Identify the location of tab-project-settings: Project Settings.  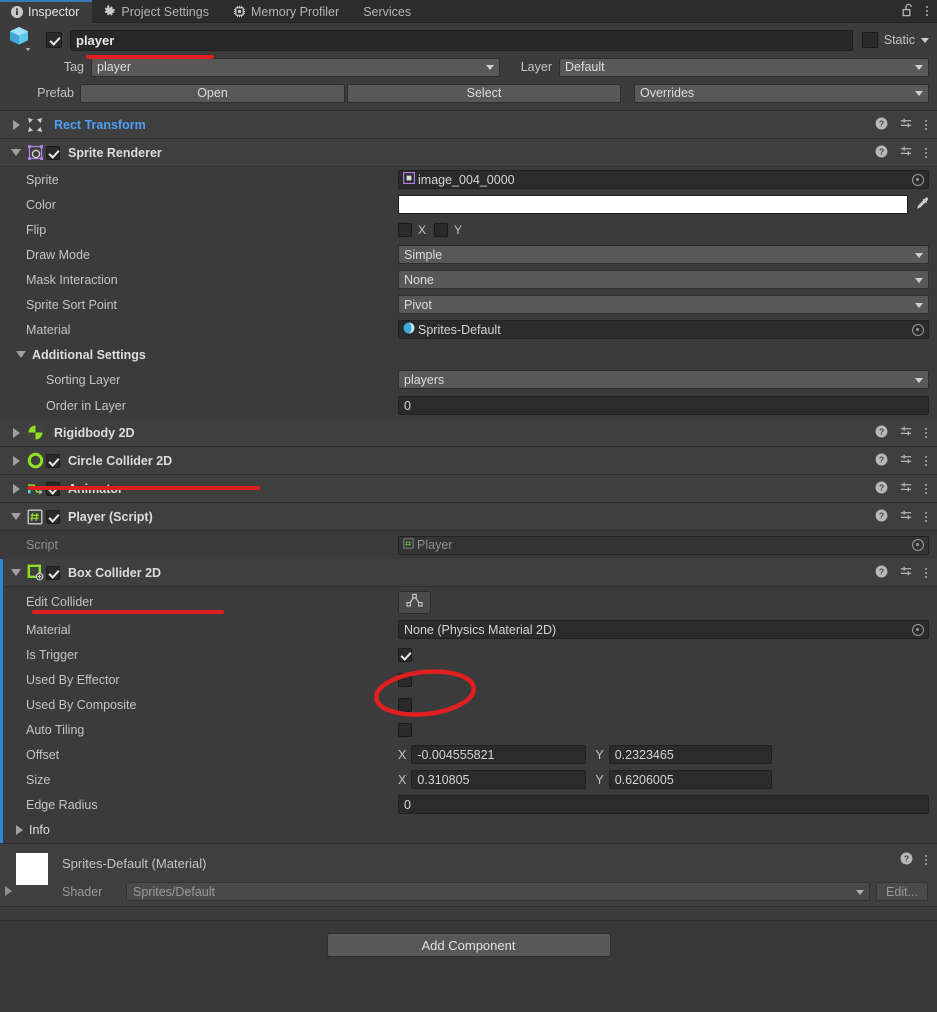
(157, 11).